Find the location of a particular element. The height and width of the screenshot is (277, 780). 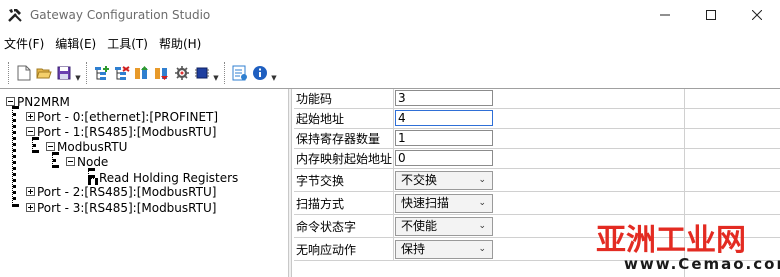

tree-port-1-label: Port - 1:[RS485]:[ModbusRTU] is located at coordinates (127, 131).